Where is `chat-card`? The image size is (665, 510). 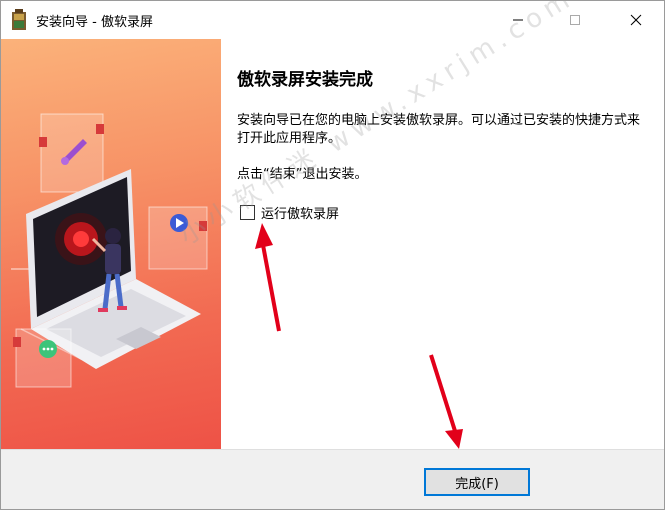
chat-card is located at coordinates (42, 358).